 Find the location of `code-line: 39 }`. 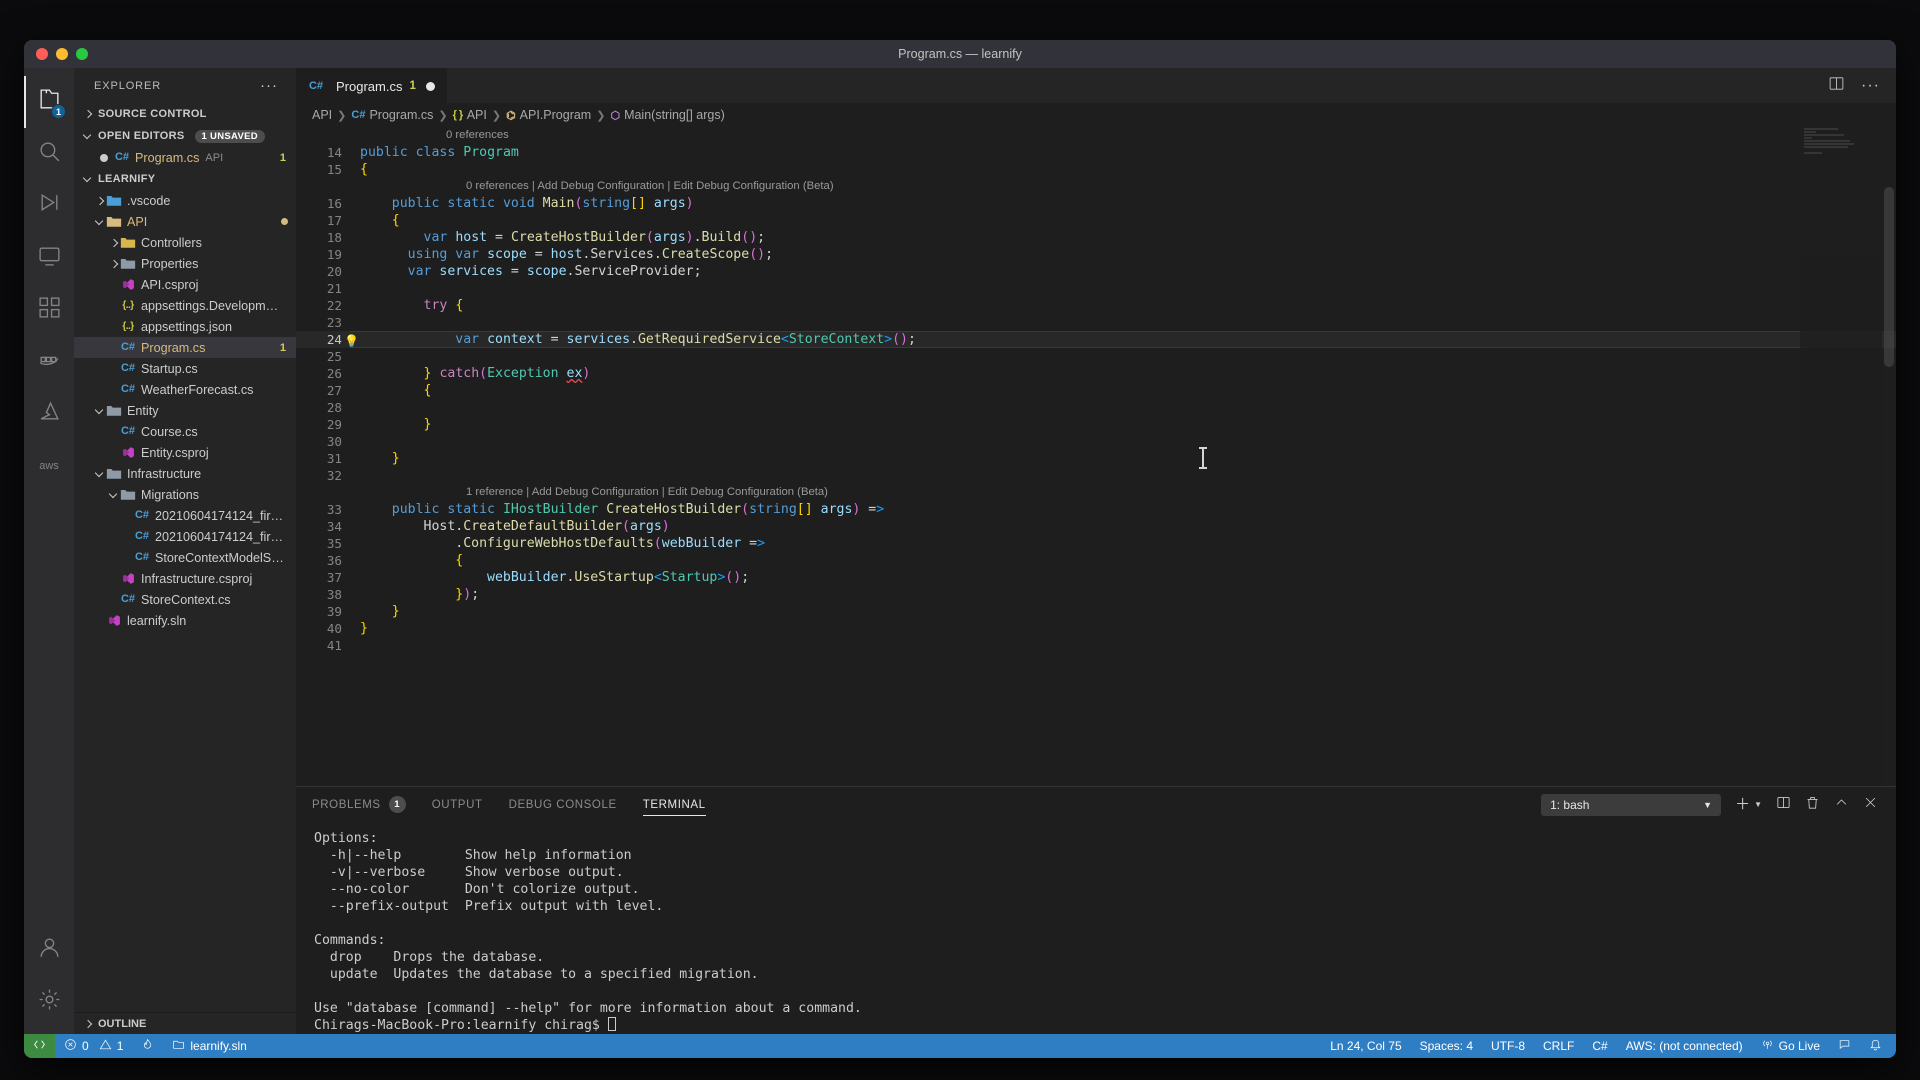

code-line: 39 } is located at coordinates (1096, 611).